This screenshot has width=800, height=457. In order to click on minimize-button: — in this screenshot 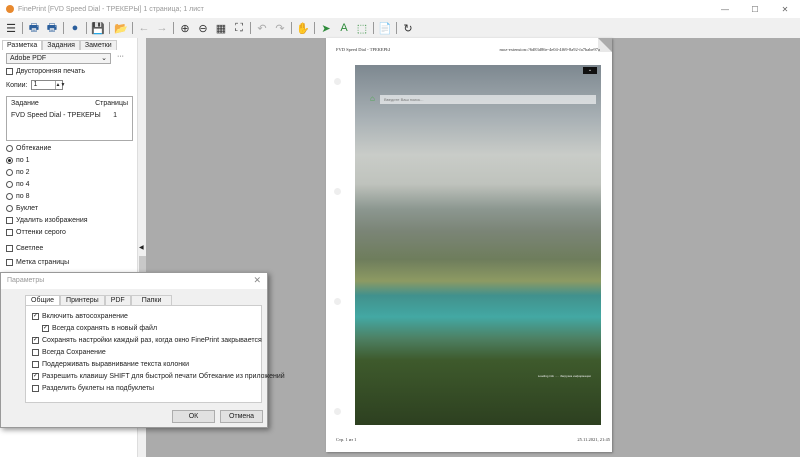, I will do `click(725, 9)`.